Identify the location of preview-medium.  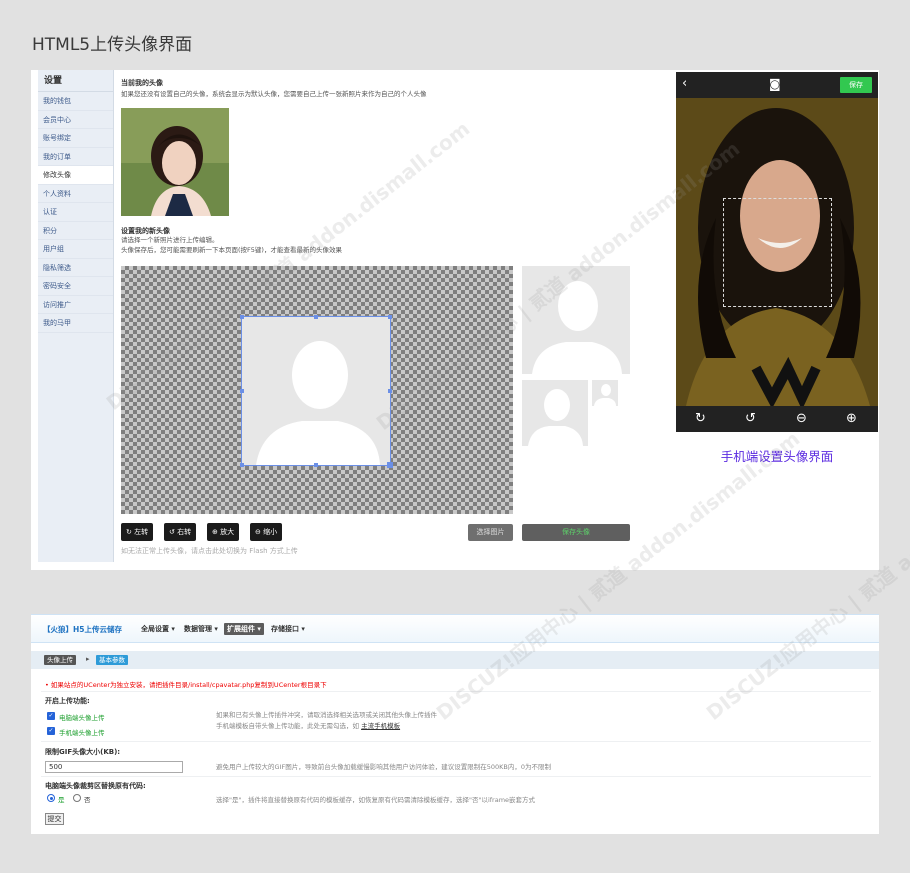
(555, 413).